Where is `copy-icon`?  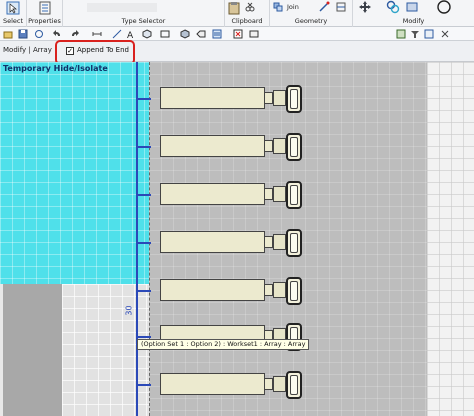 copy-icon is located at coordinates (393, 7).